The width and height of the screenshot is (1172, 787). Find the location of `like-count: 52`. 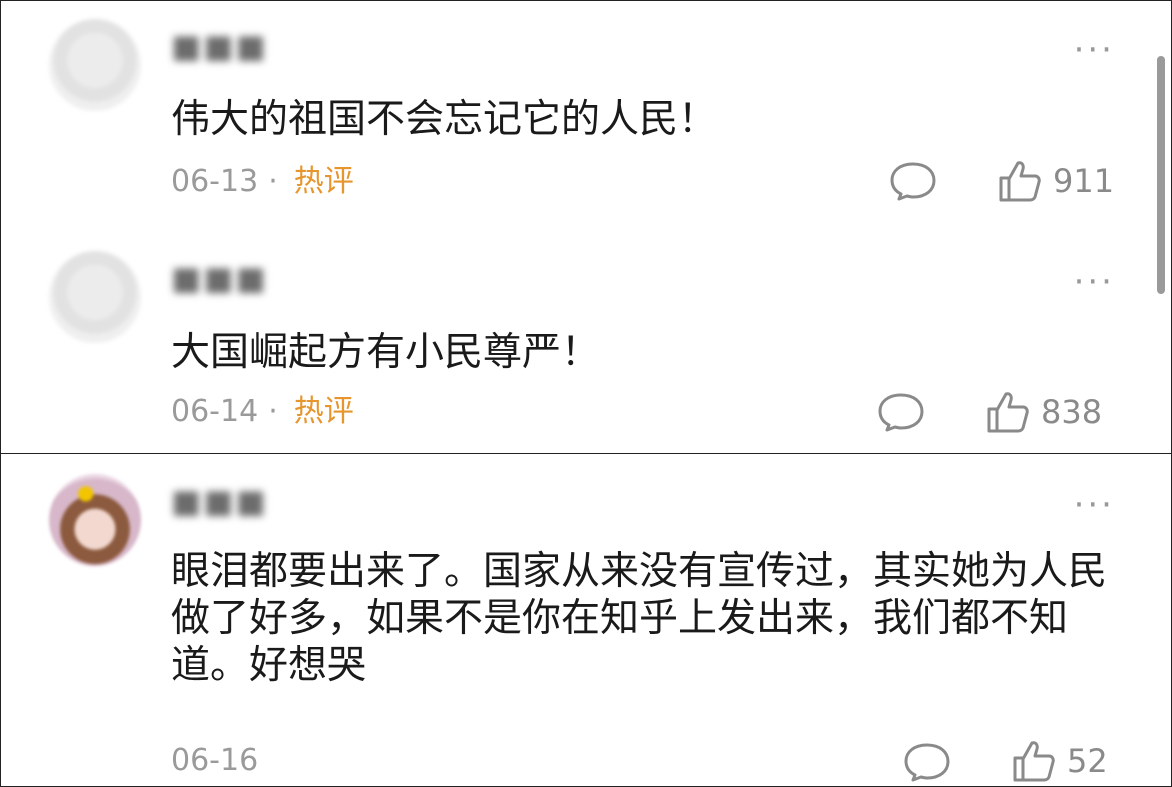

like-count: 52 is located at coordinates (1087, 761).